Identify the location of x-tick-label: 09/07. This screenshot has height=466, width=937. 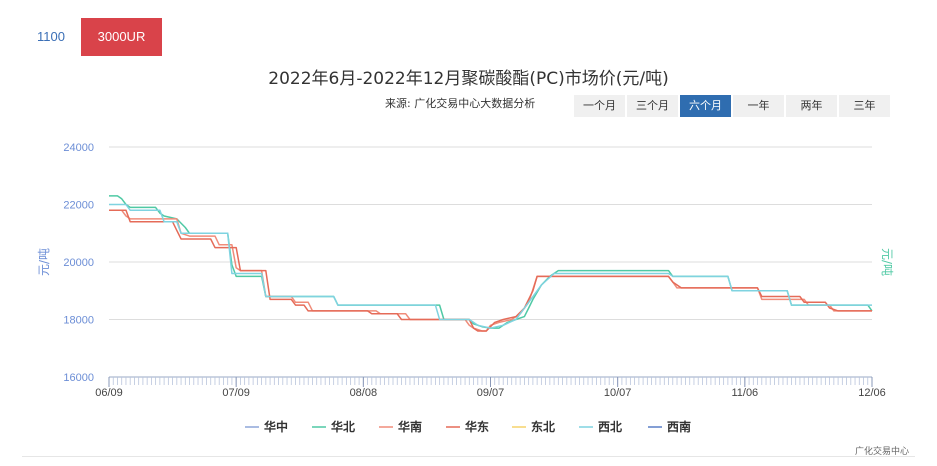
(491, 393).